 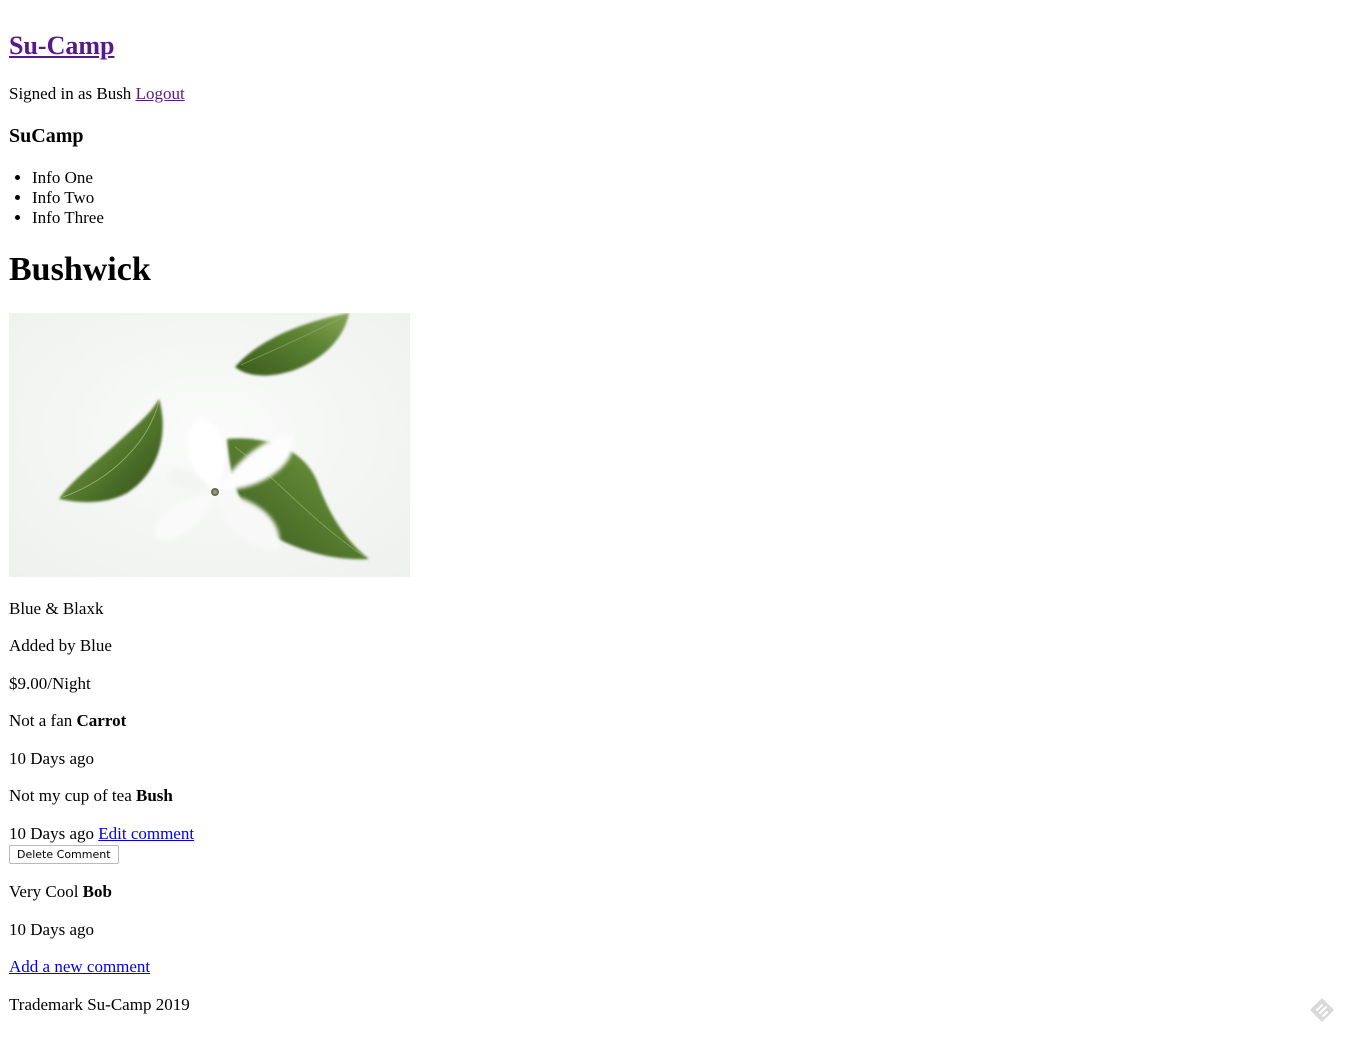 What do you see at coordinates (673, 721) in the screenshot?
I see `comment-text: Not a fan Carrot` at bounding box center [673, 721].